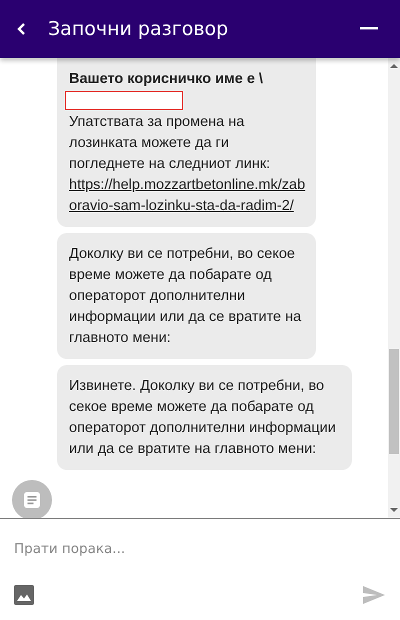 The height and width of the screenshot is (620, 400). What do you see at coordinates (139, 29) in the screenshot?
I see `window-title: Започни разговор` at bounding box center [139, 29].